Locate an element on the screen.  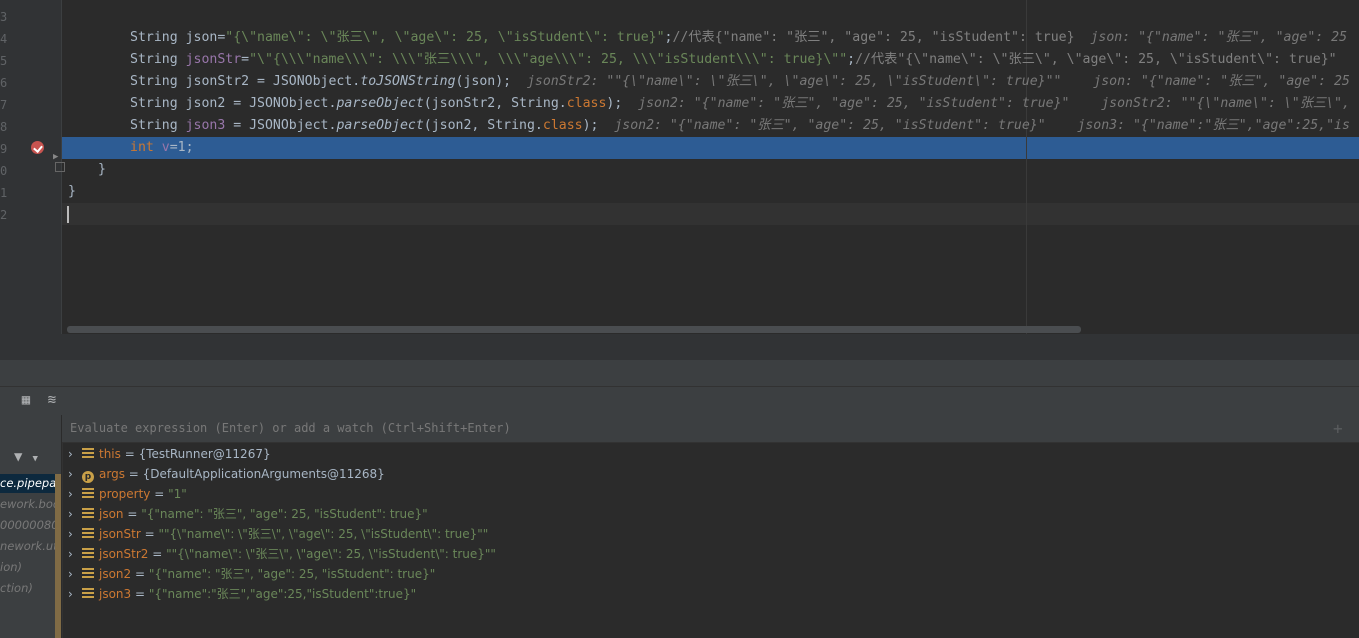
horizontal-scrollbar is located at coordinates (574, 329).